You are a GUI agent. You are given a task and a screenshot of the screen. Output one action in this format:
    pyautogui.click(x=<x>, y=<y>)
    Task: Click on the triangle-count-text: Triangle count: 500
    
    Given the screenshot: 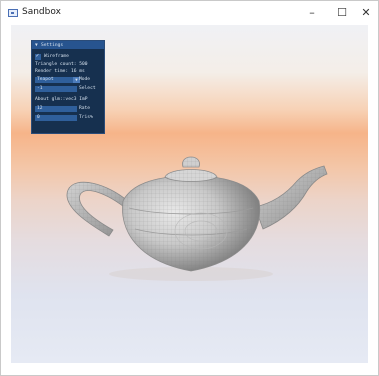 What is the action you would take?
    pyautogui.click(x=61, y=64)
    